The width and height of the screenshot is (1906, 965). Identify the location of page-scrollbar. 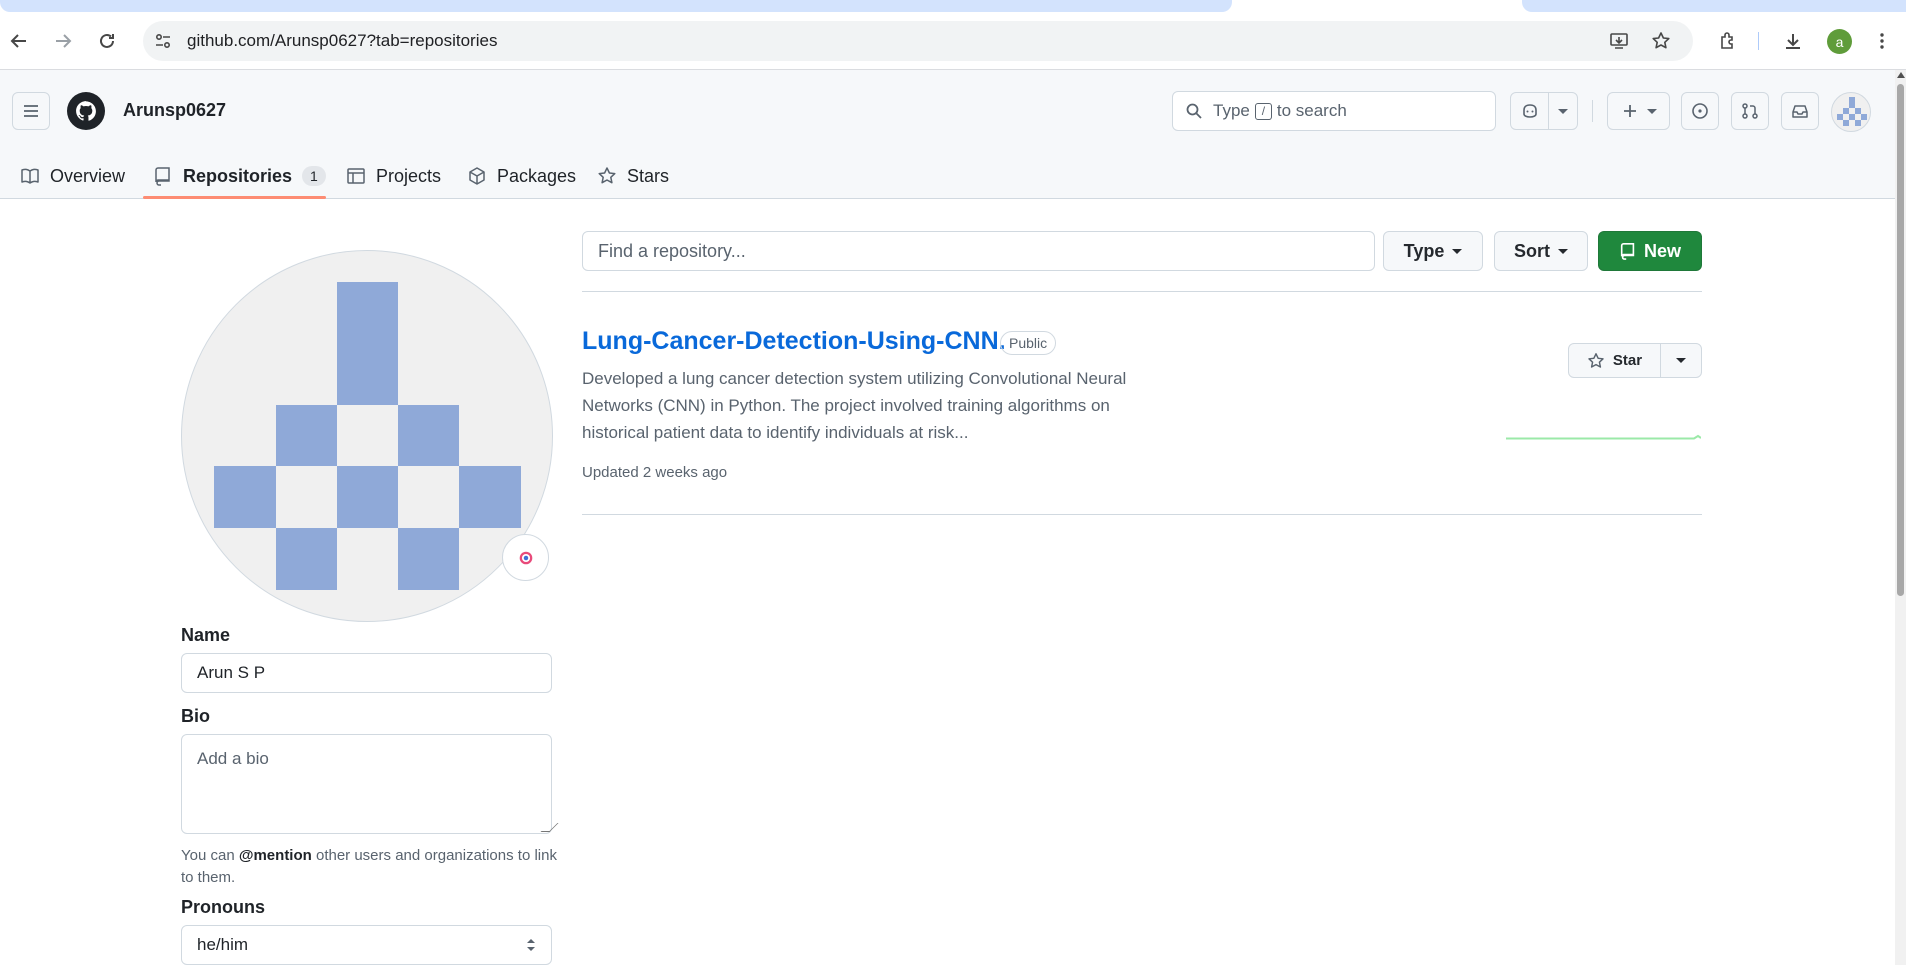
(1900, 517).